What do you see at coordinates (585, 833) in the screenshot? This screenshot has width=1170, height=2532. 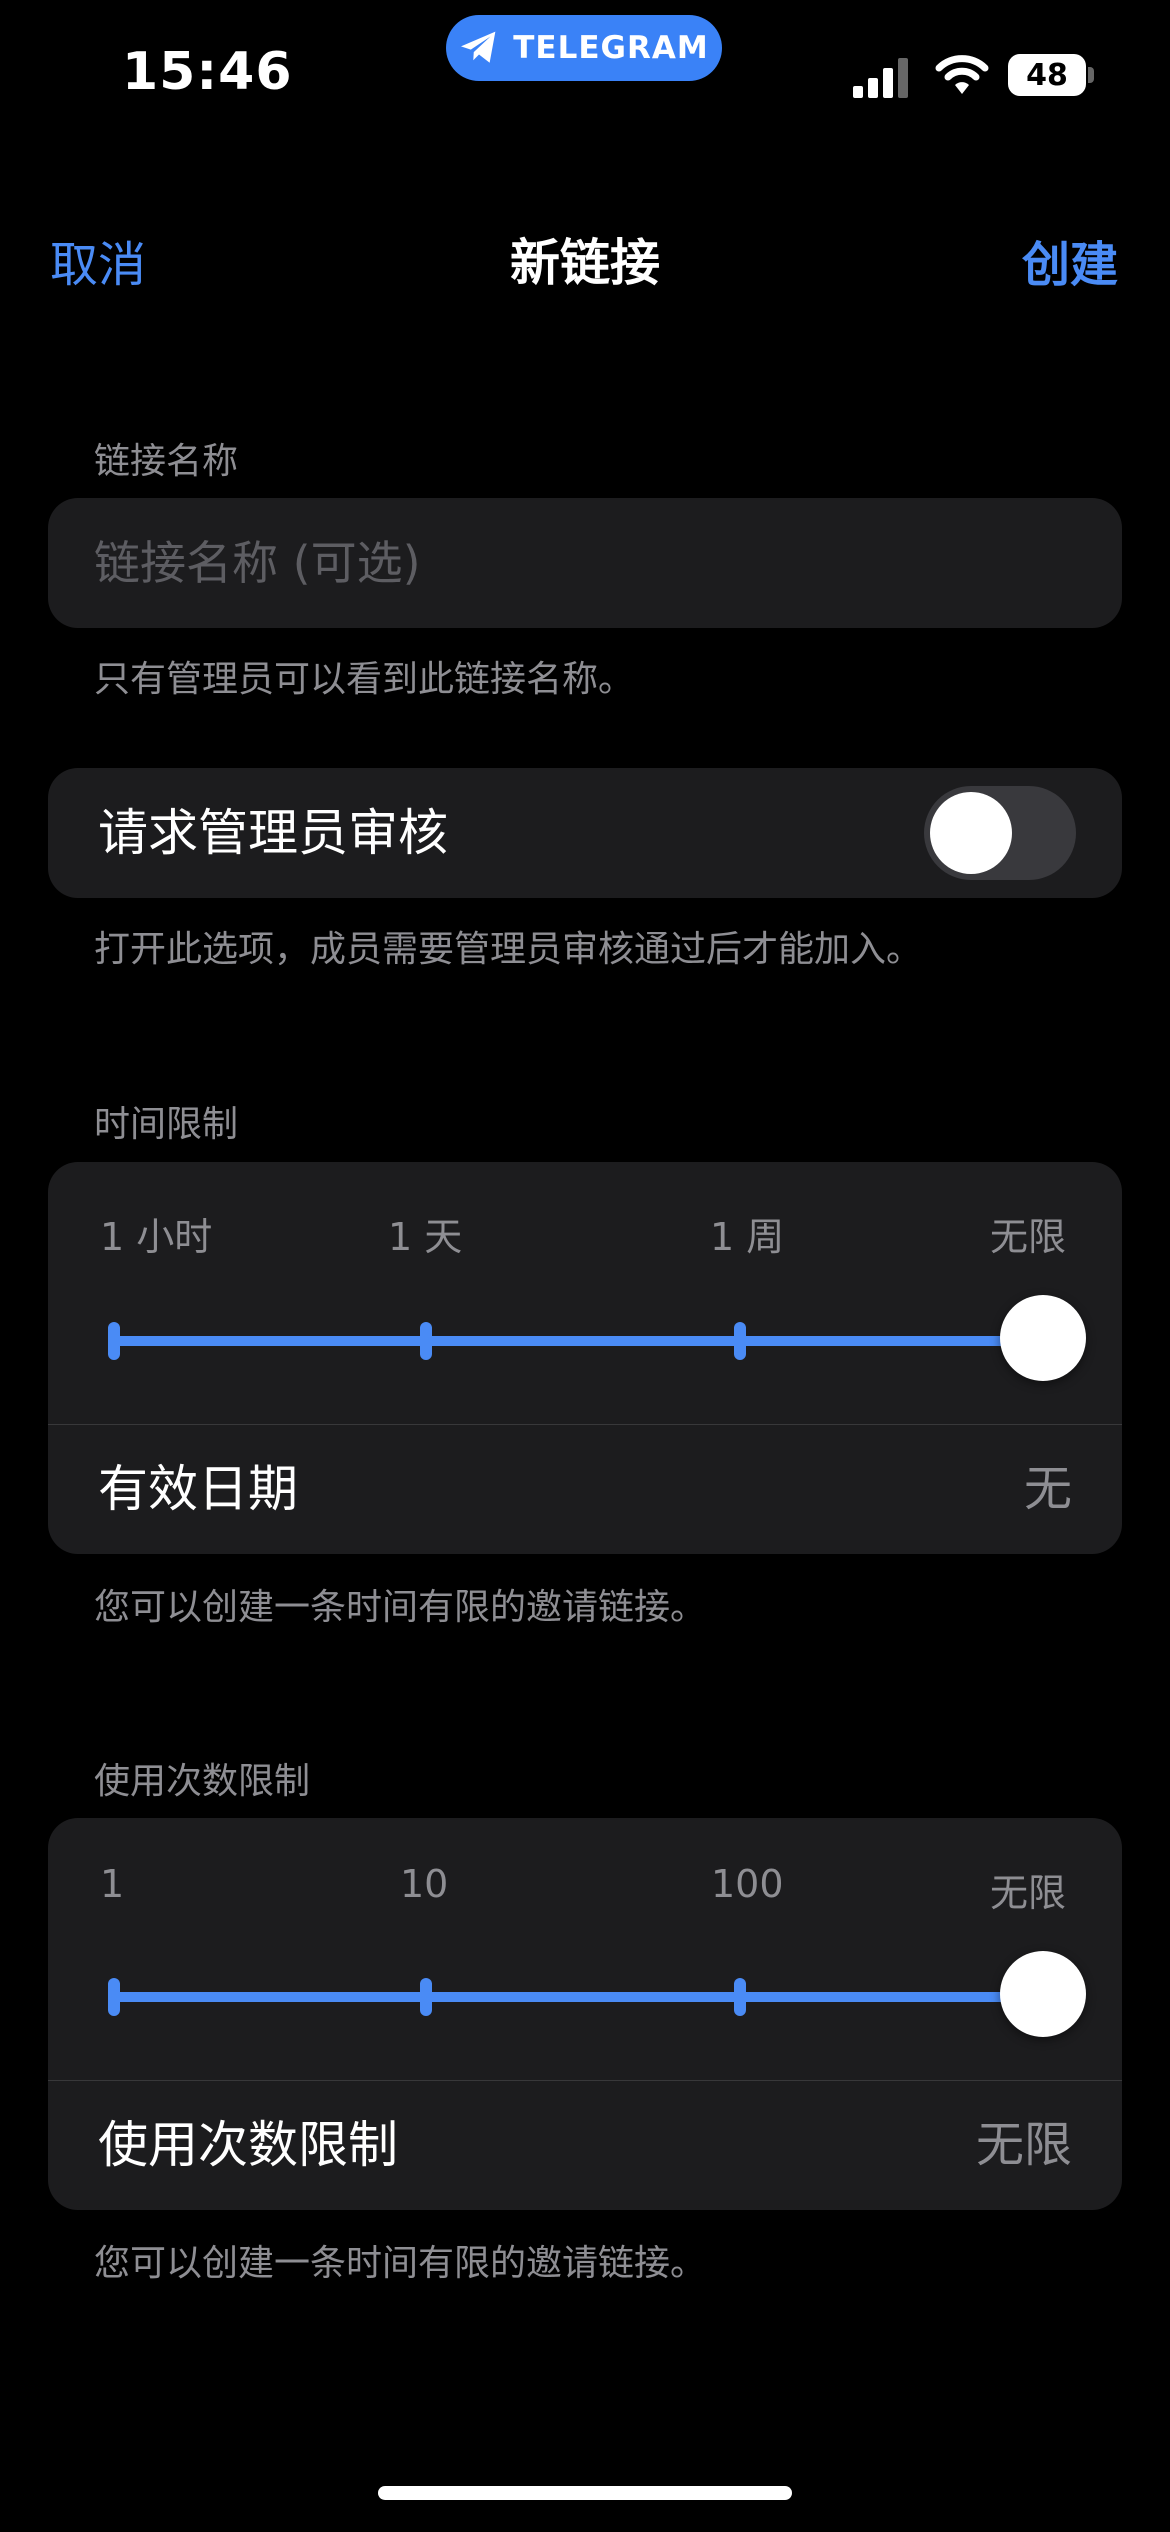 I see `approval-row: 请求管理员审核` at bounding box center [585, 833].